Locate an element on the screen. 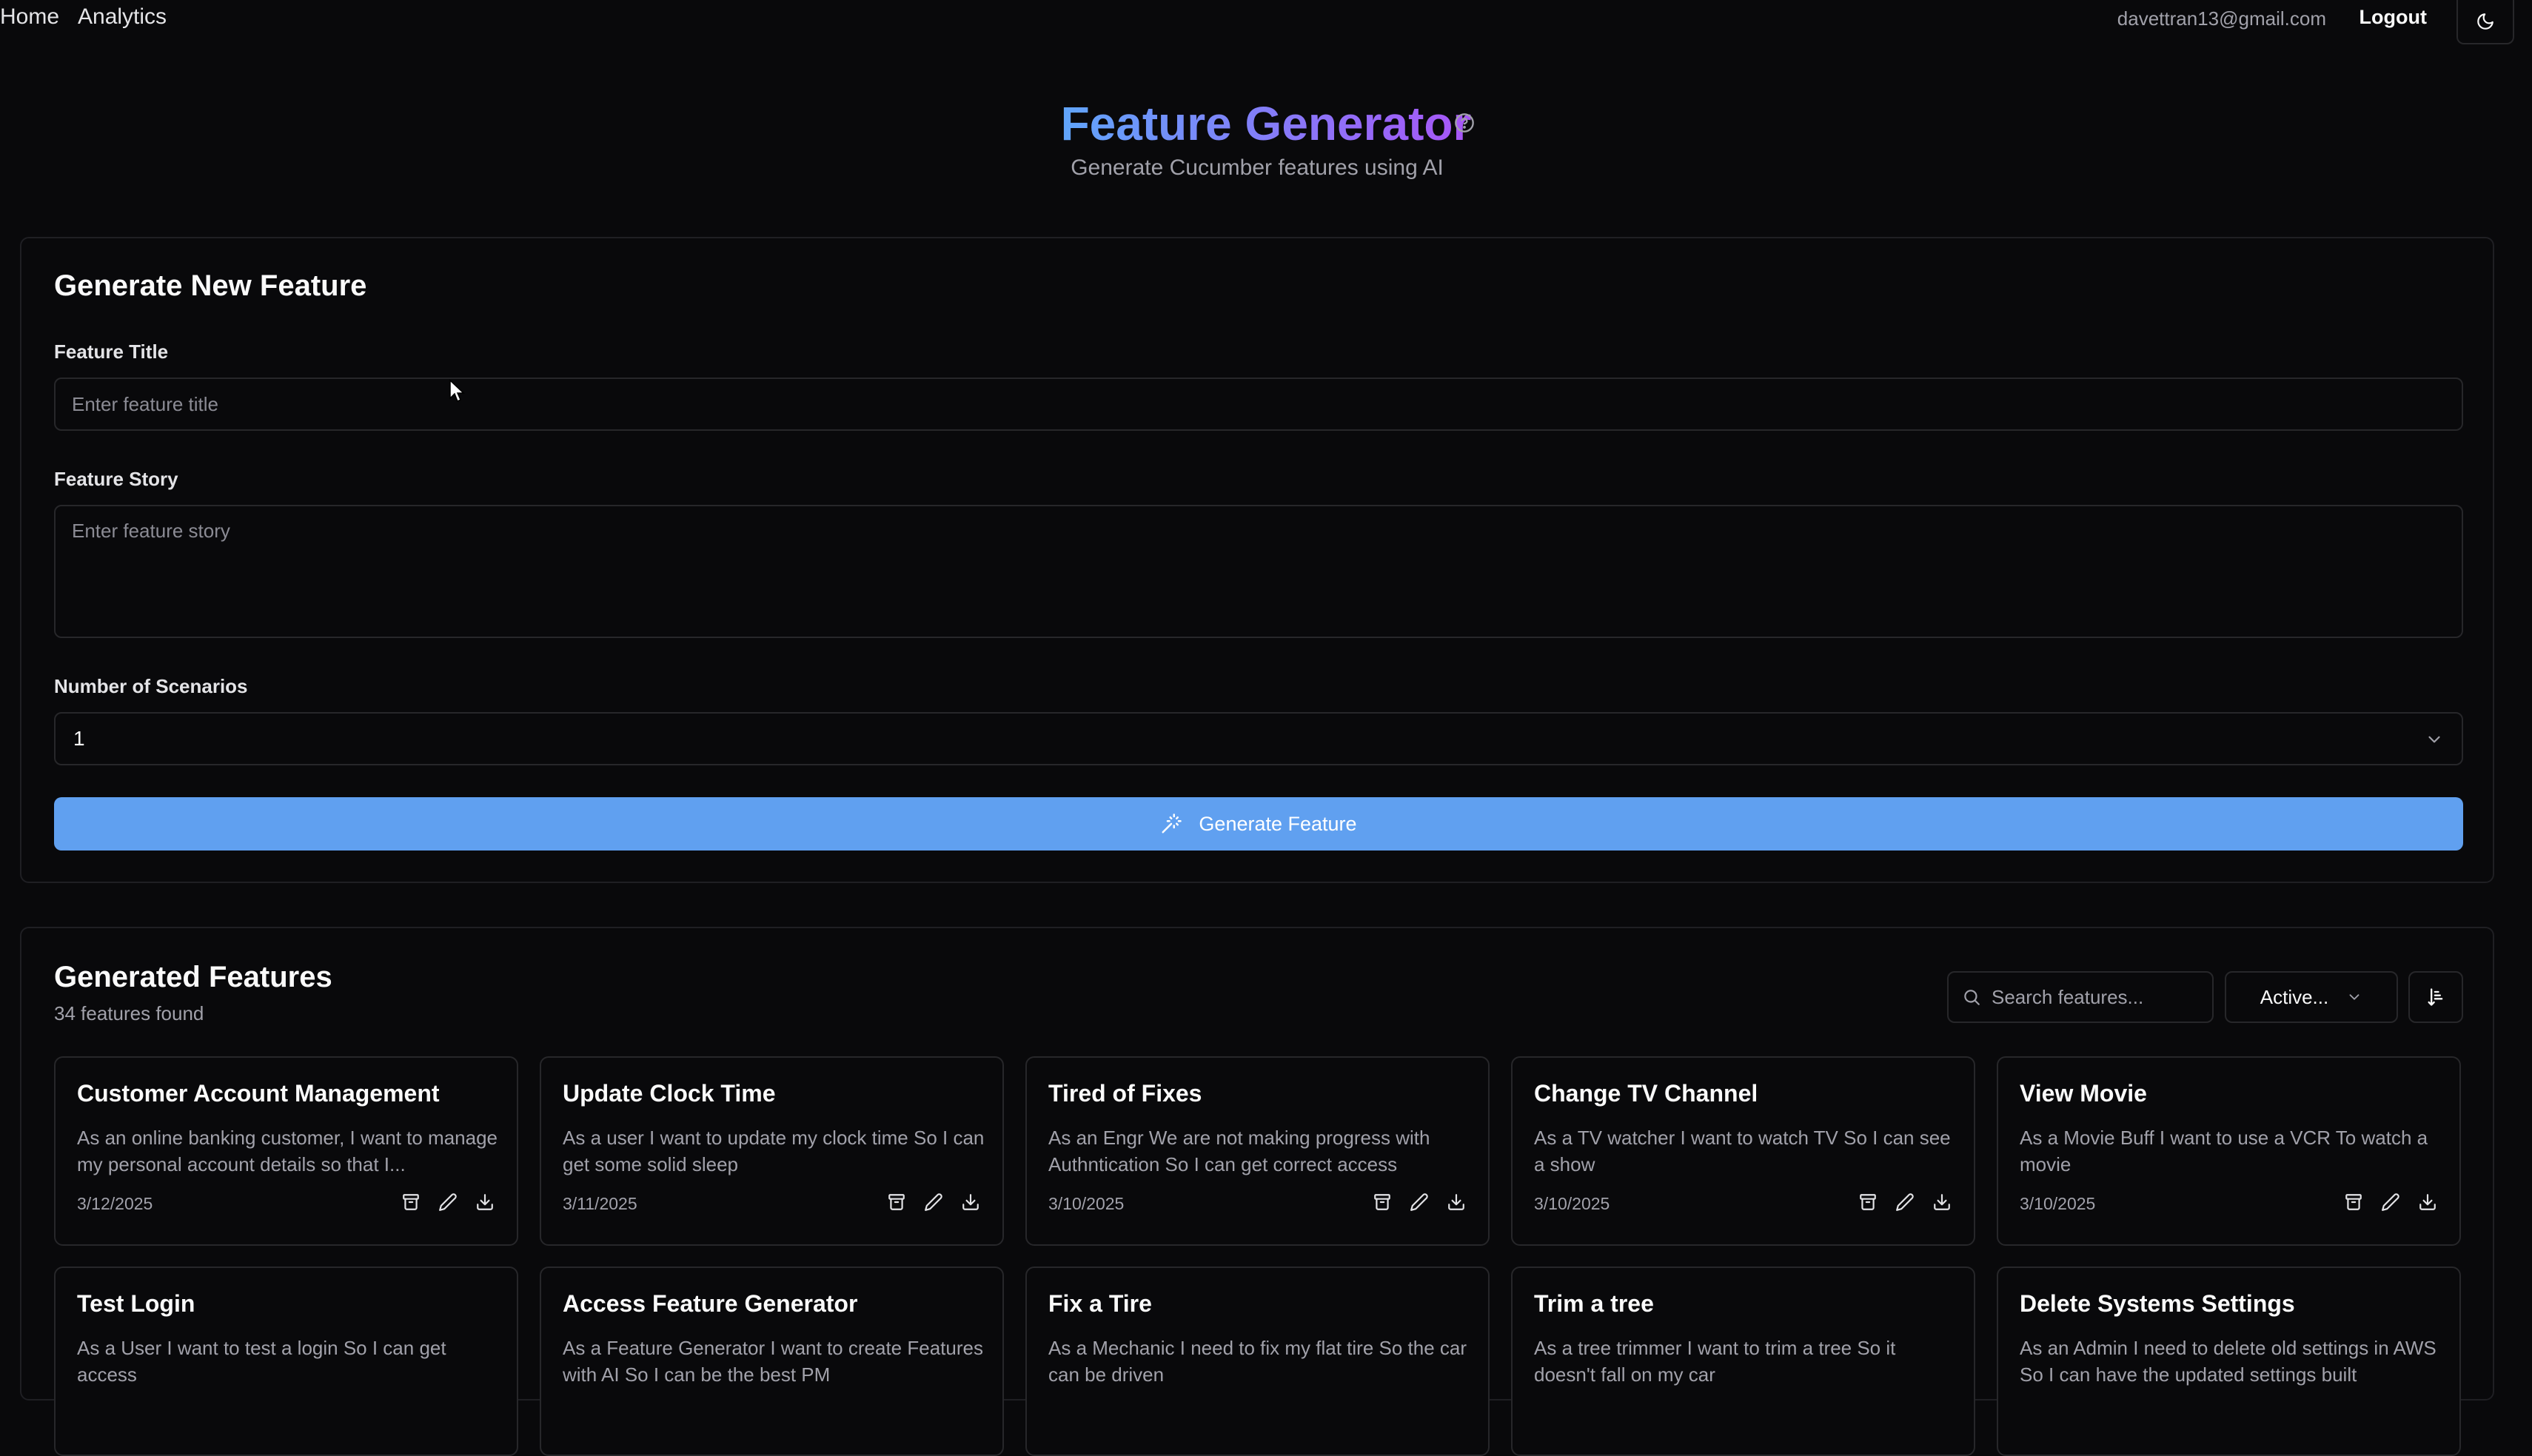 The height and width of the screenshot is (1456, 2532). help-circle-icon is located at coordinates (1464, 125).